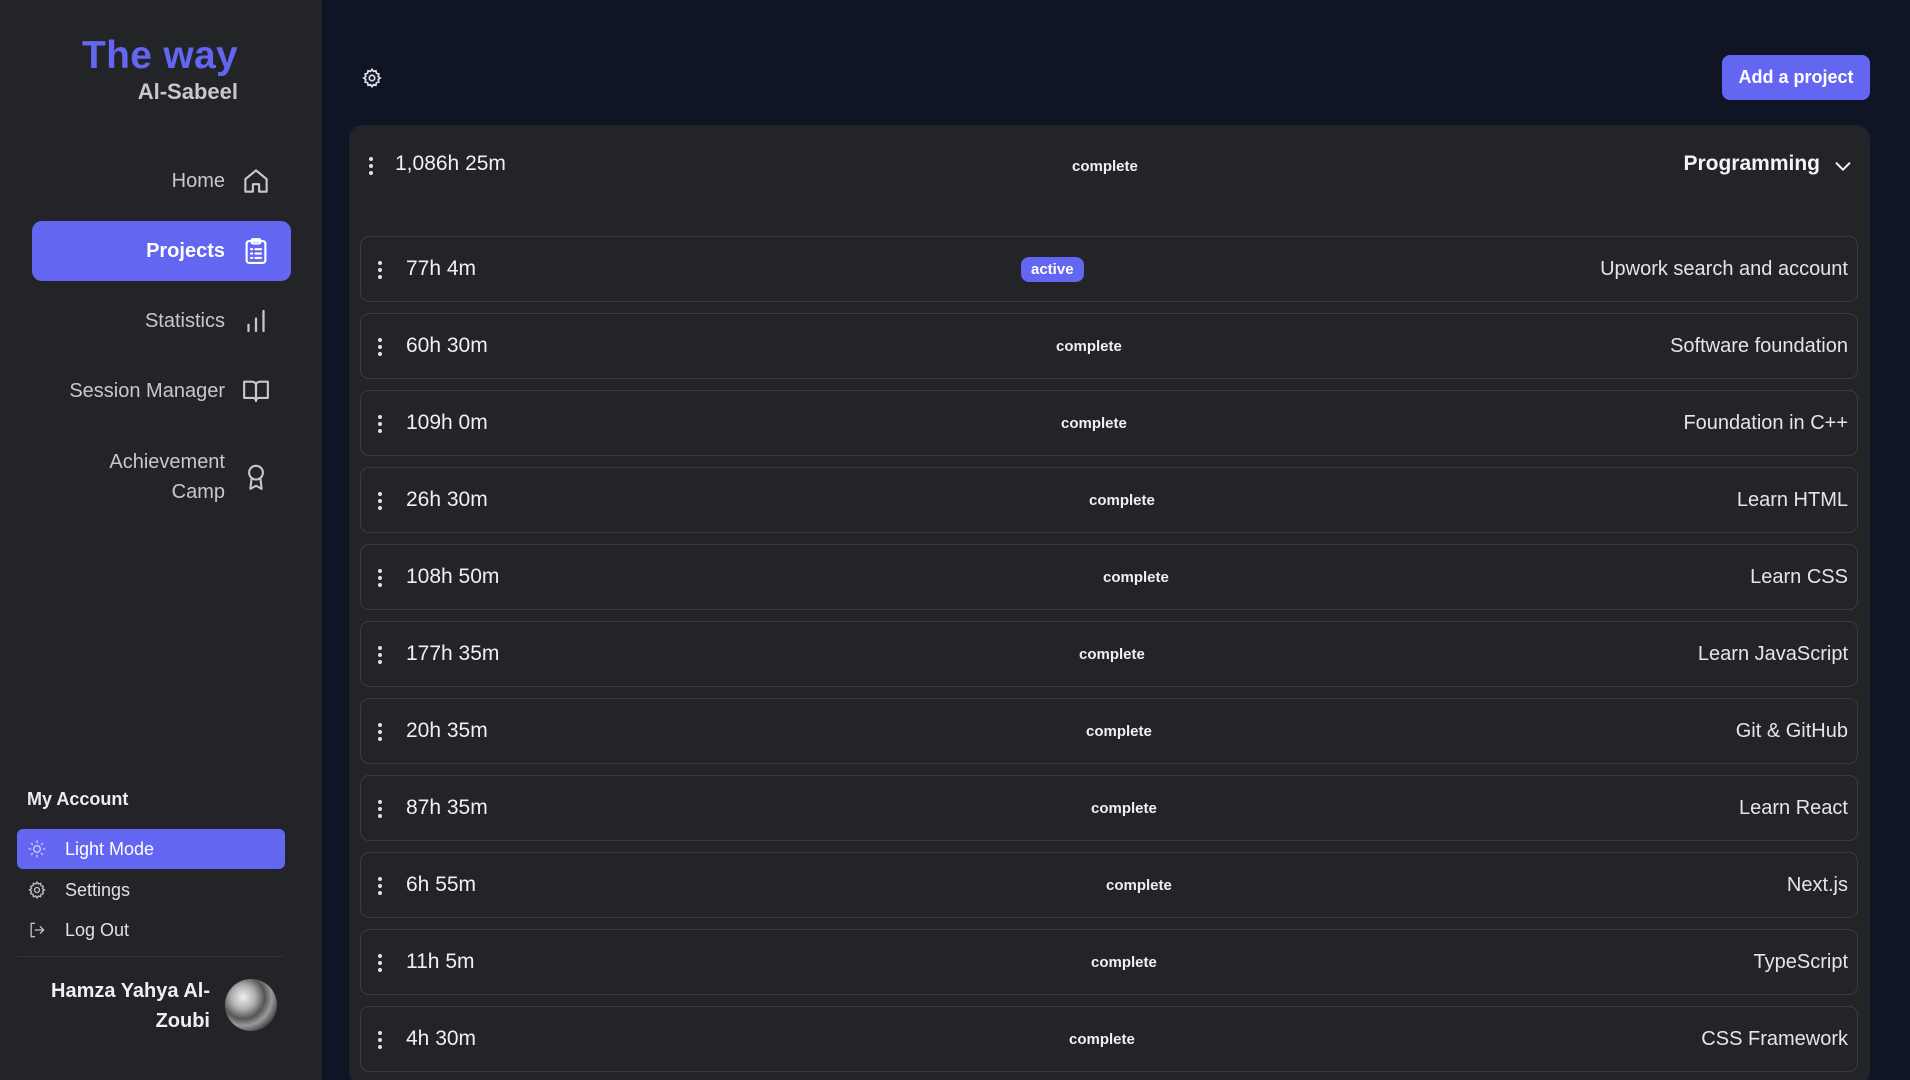  I want to click on light-mode-toggle: Light Mode, so click(151, 849).